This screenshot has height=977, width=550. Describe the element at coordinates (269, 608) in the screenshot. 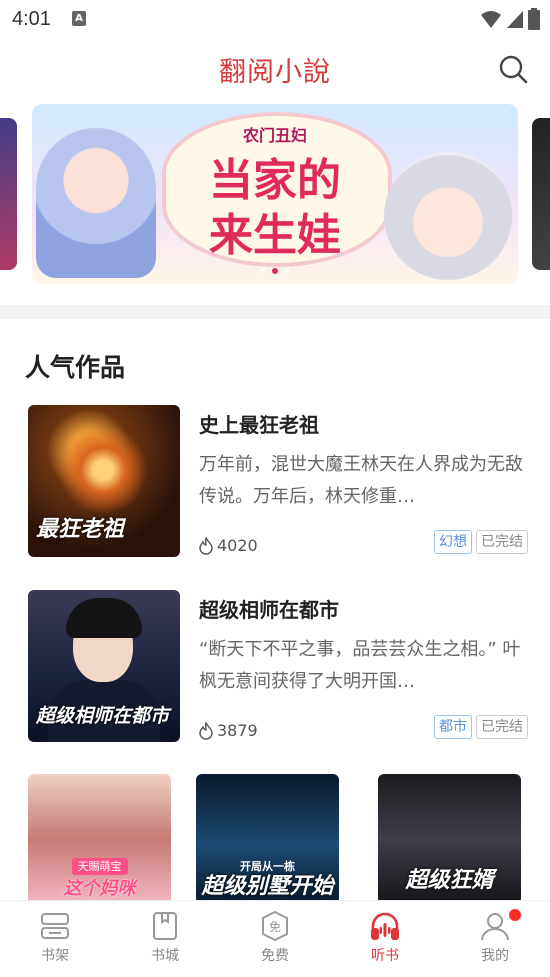

I see `book-title: 超级相师在都市` at that location.